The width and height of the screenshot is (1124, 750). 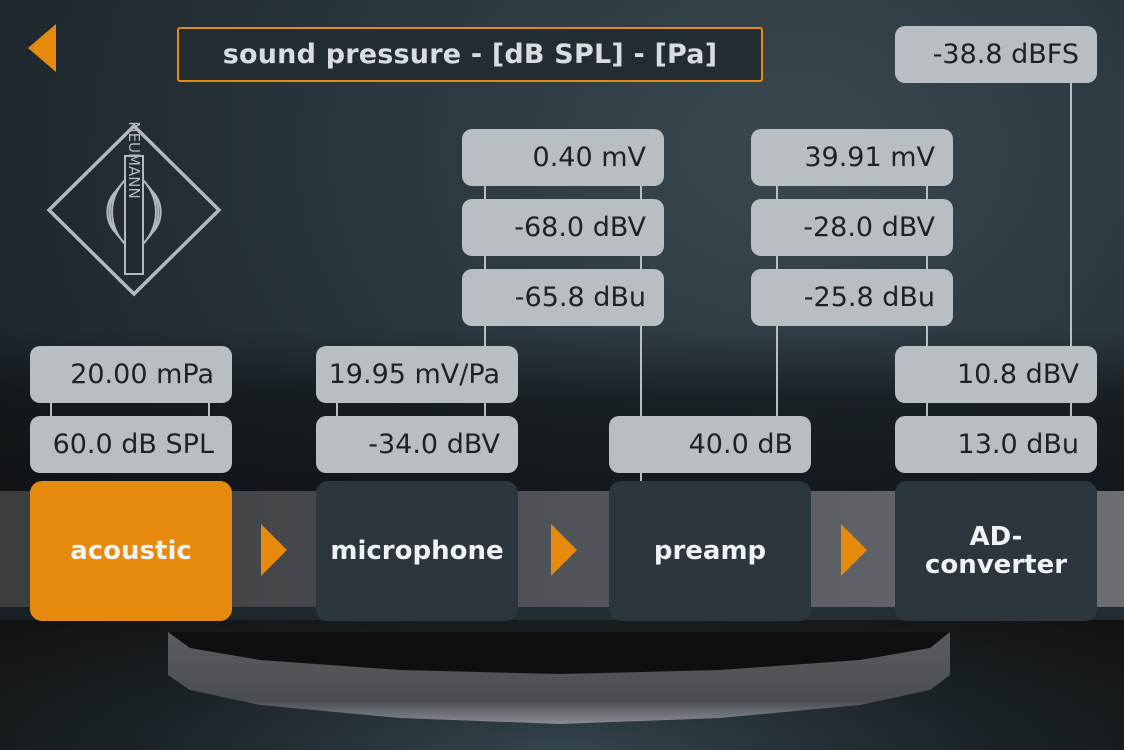 I want to click on stage-preamp: preamp, so click(x=710, y=551).